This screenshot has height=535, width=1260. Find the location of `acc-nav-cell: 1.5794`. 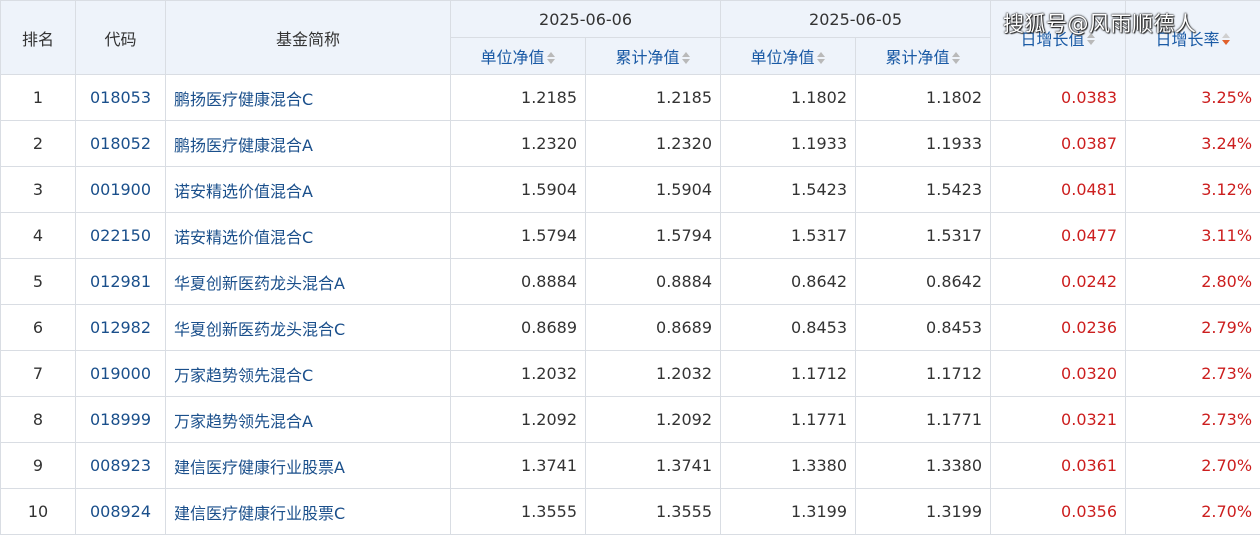

acc-nav-cell: 1.5794 is located at coordinates (653, 236).